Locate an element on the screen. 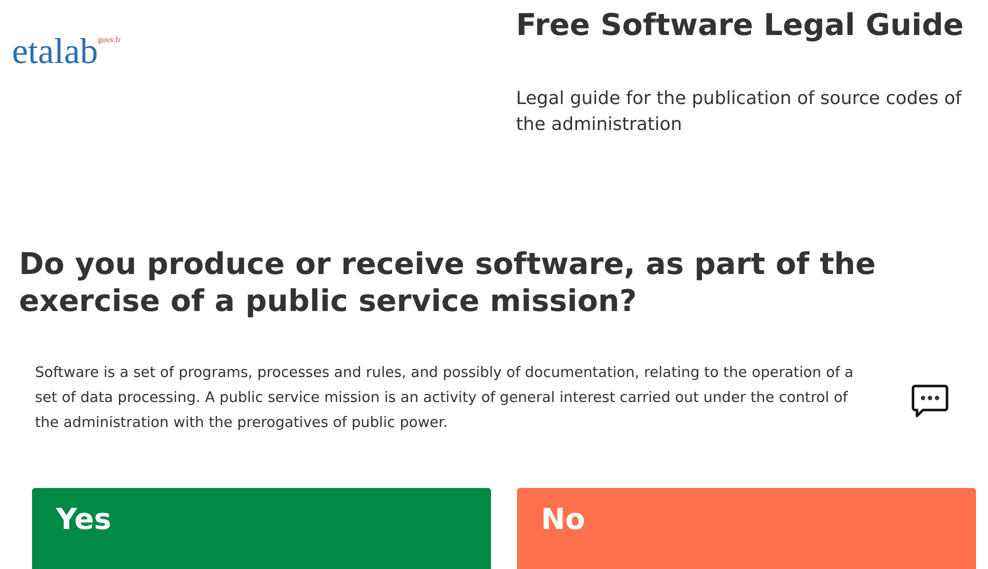 This screenshot has height=569, width=988. logo-wordmark: etalab is located at coordinates (55, 51).